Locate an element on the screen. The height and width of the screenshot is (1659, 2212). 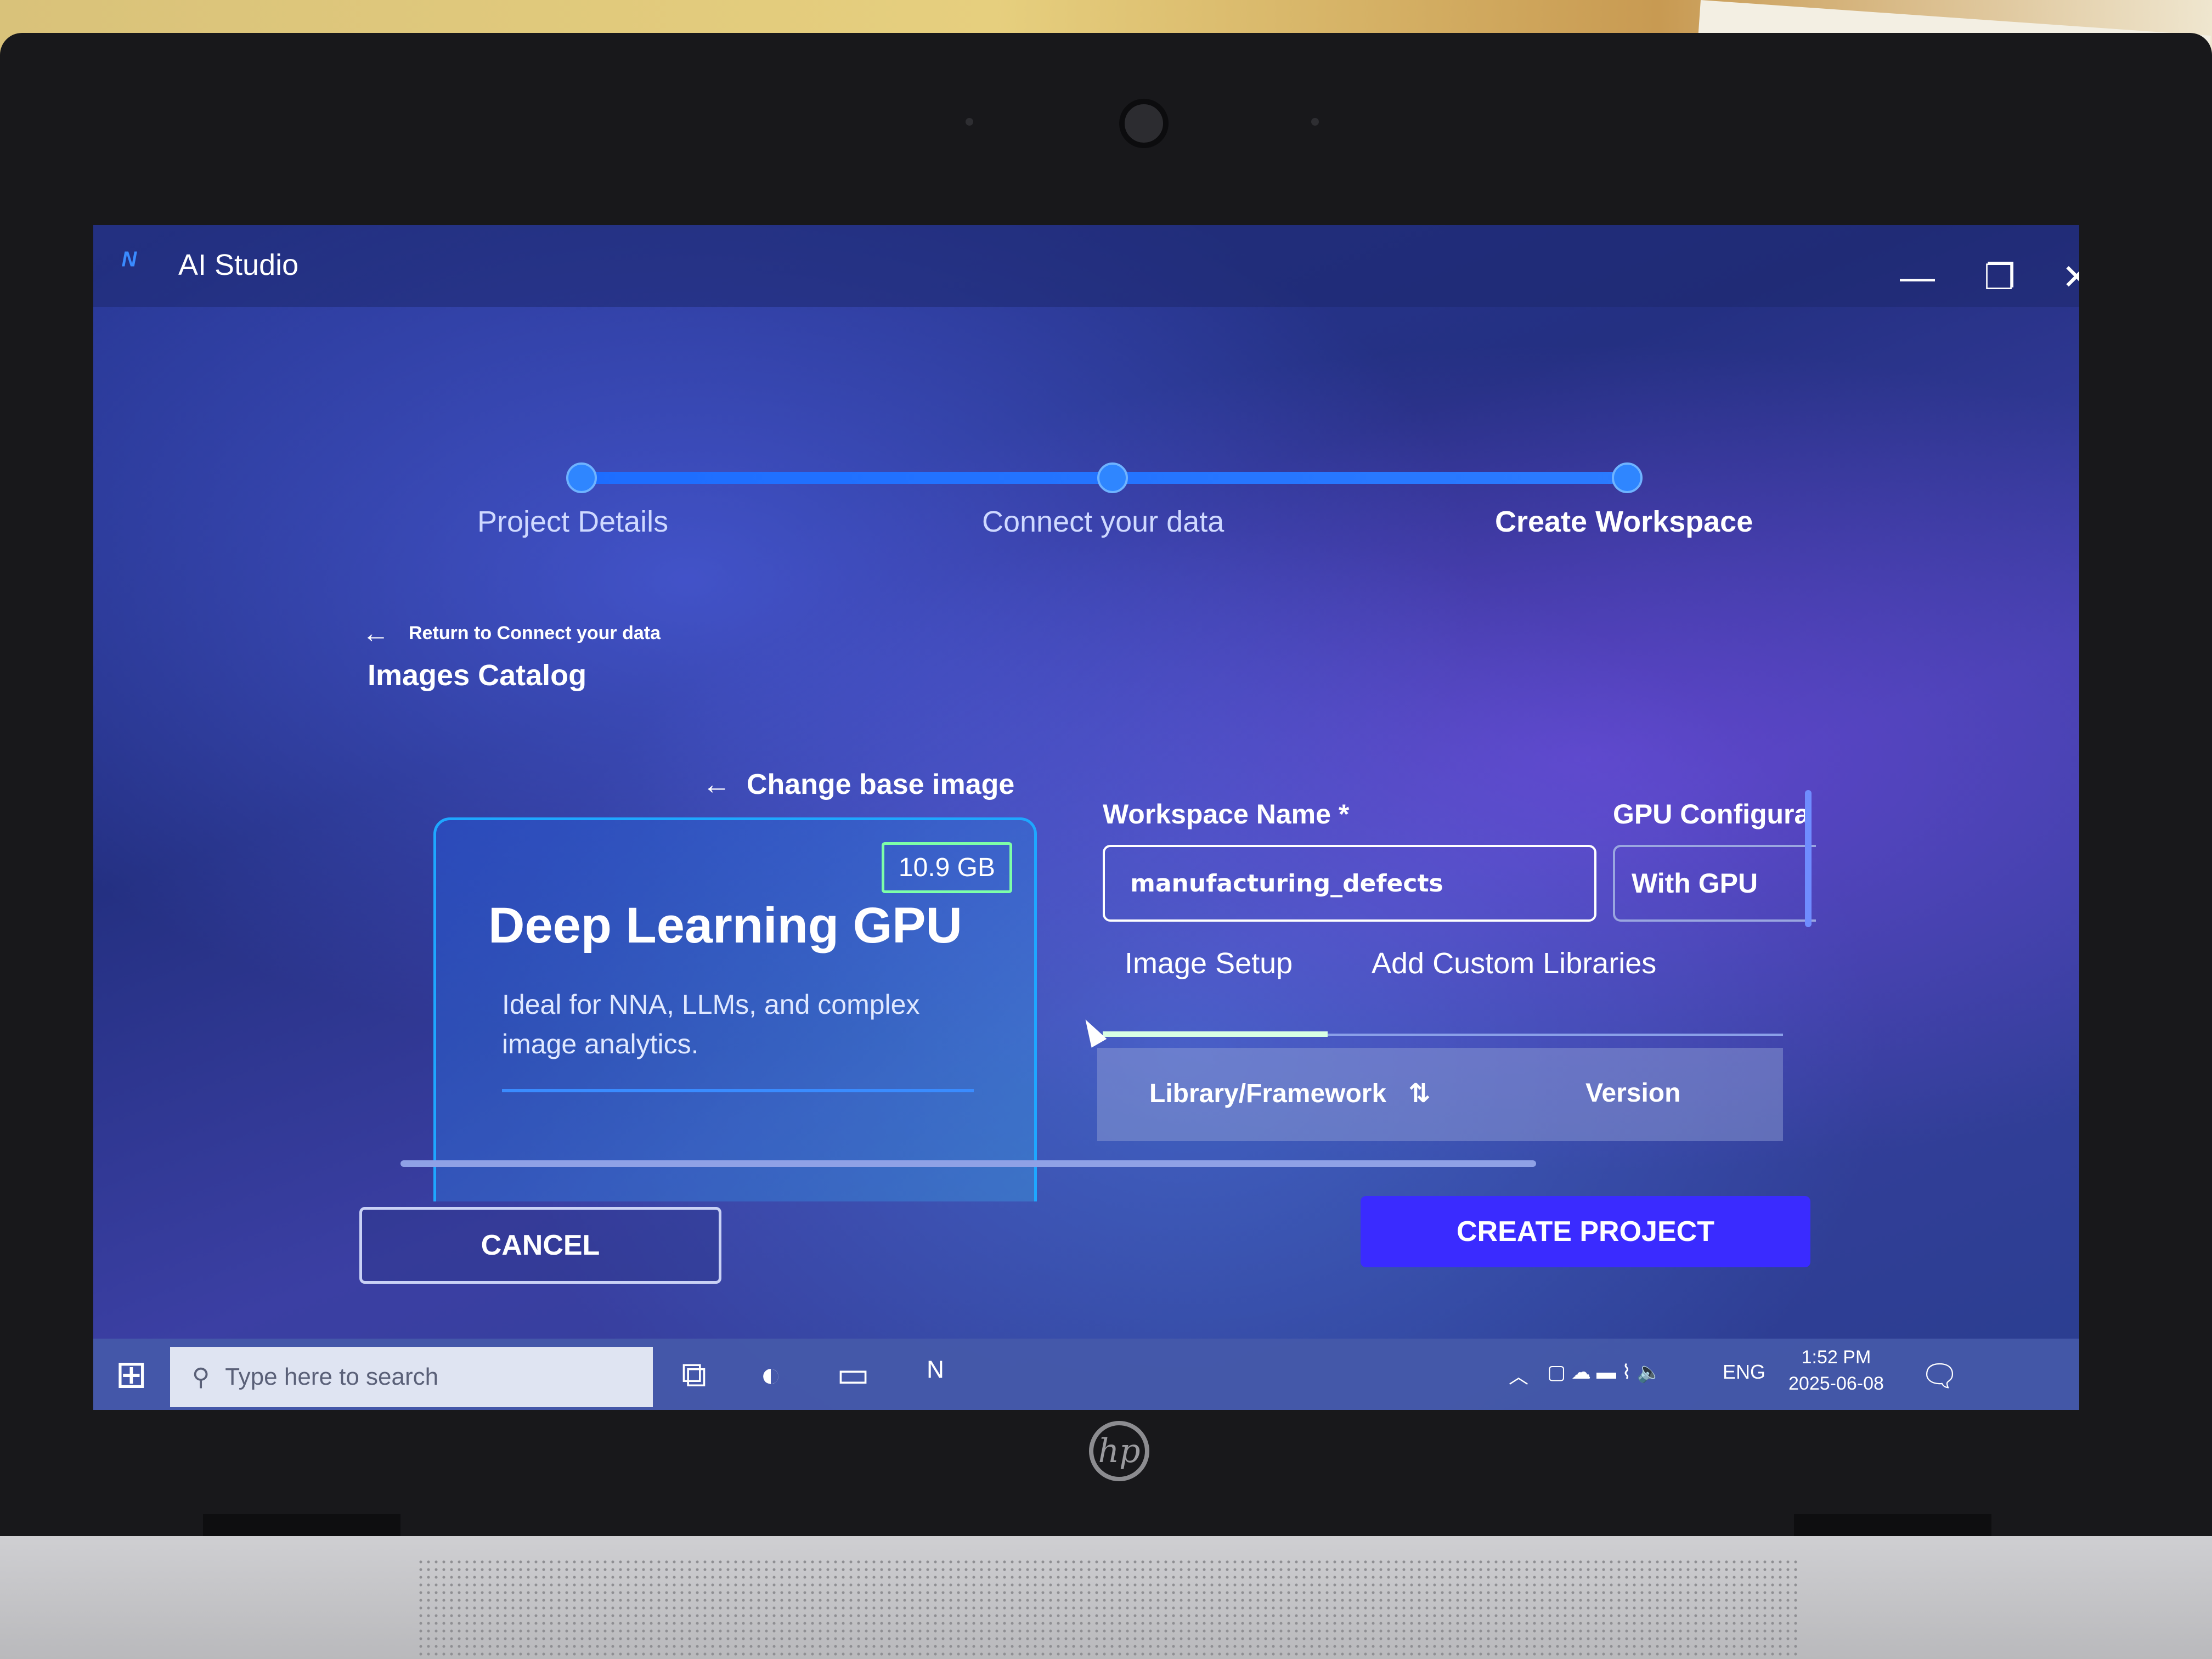
webcam is located at coordinates (1144, 123).